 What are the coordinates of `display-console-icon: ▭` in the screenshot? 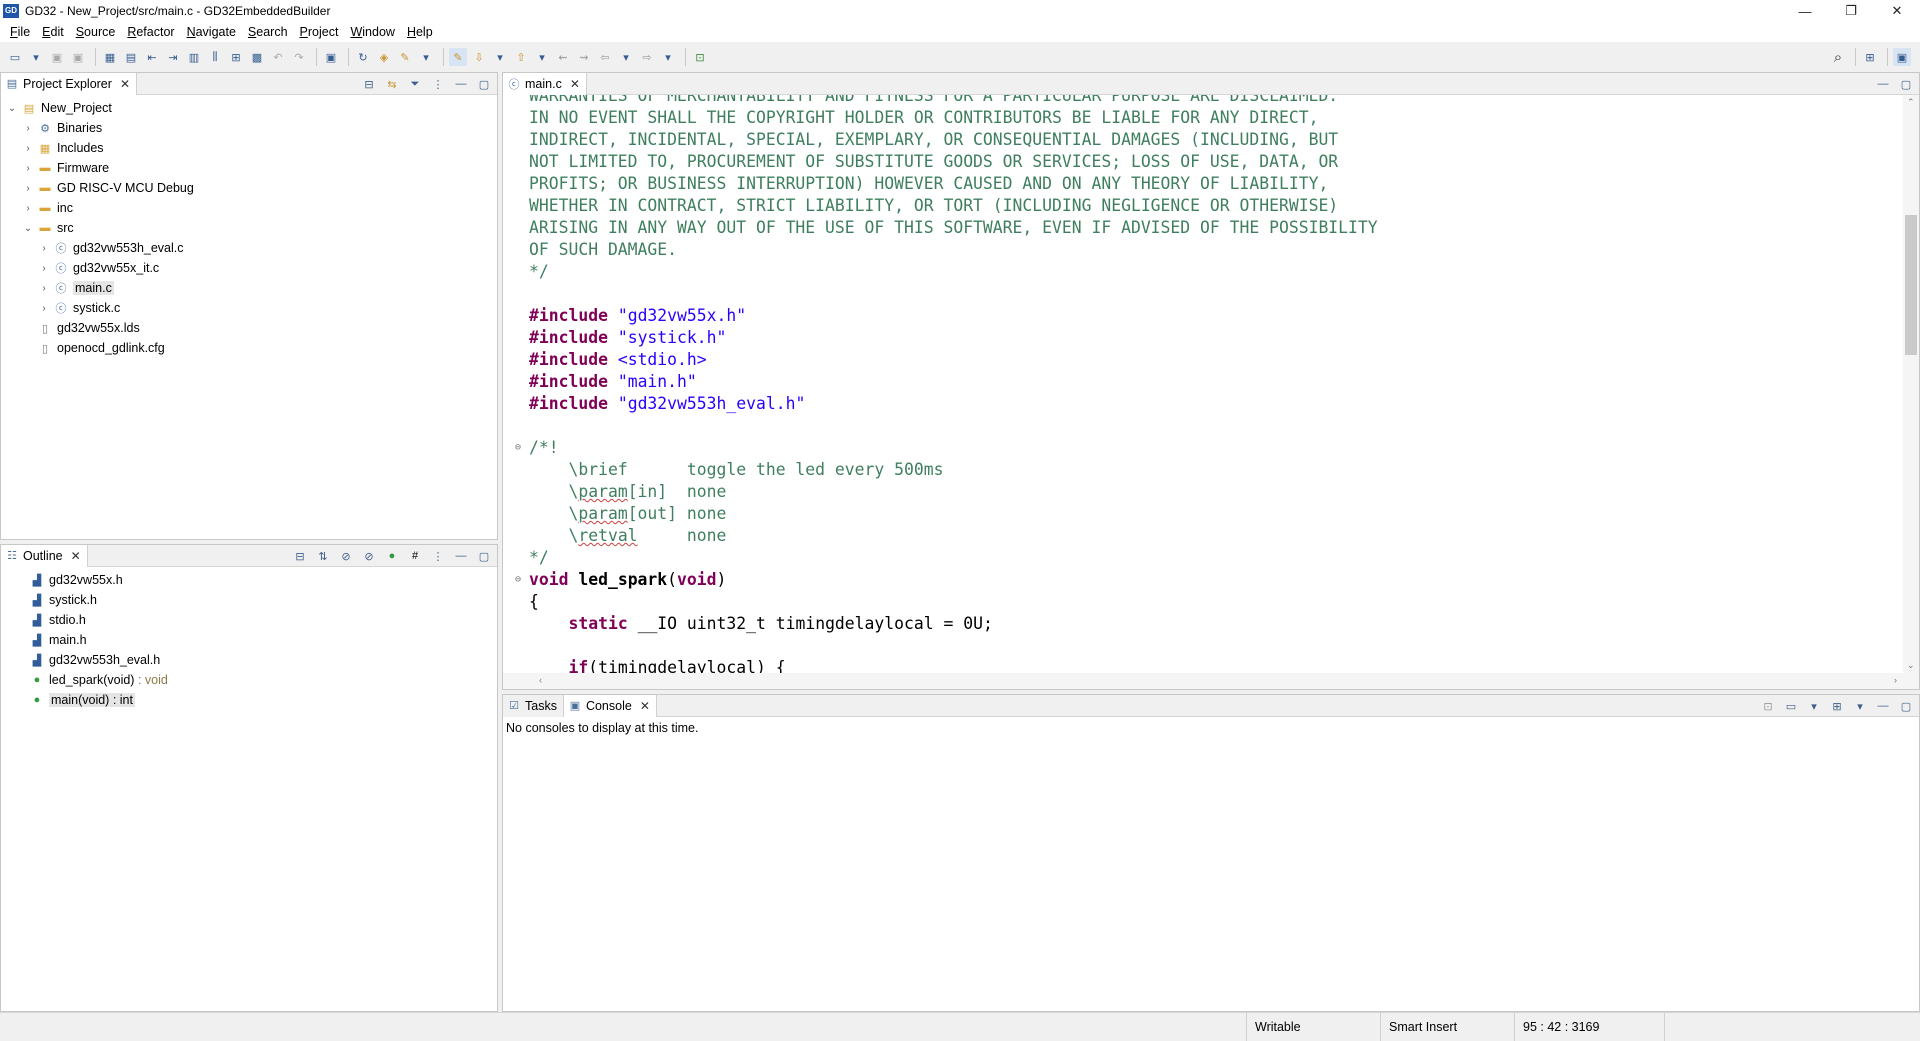 It's located at (1791, 706).